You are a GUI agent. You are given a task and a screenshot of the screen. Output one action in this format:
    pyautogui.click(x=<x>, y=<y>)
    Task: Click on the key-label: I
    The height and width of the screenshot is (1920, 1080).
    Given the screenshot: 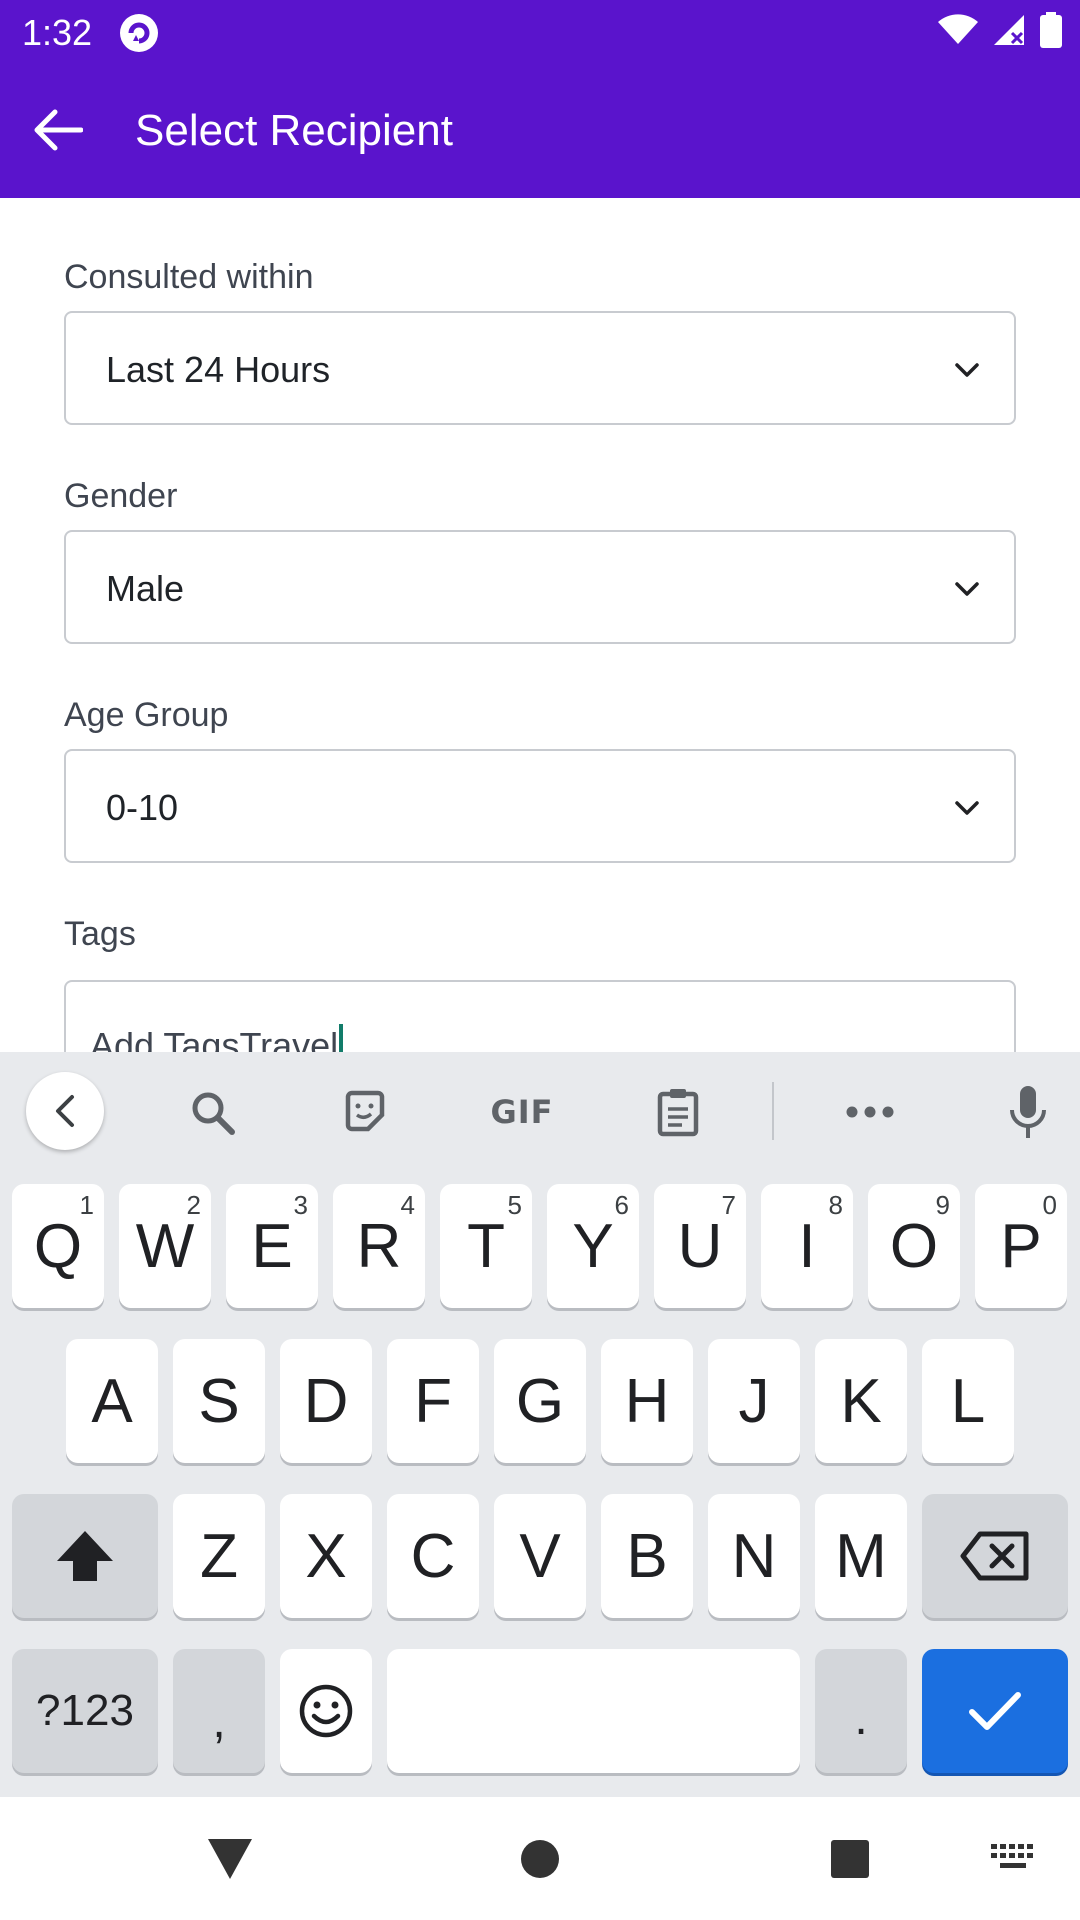 What is the action you would take?
    pyautogui.click(x=807, y=1246)
    